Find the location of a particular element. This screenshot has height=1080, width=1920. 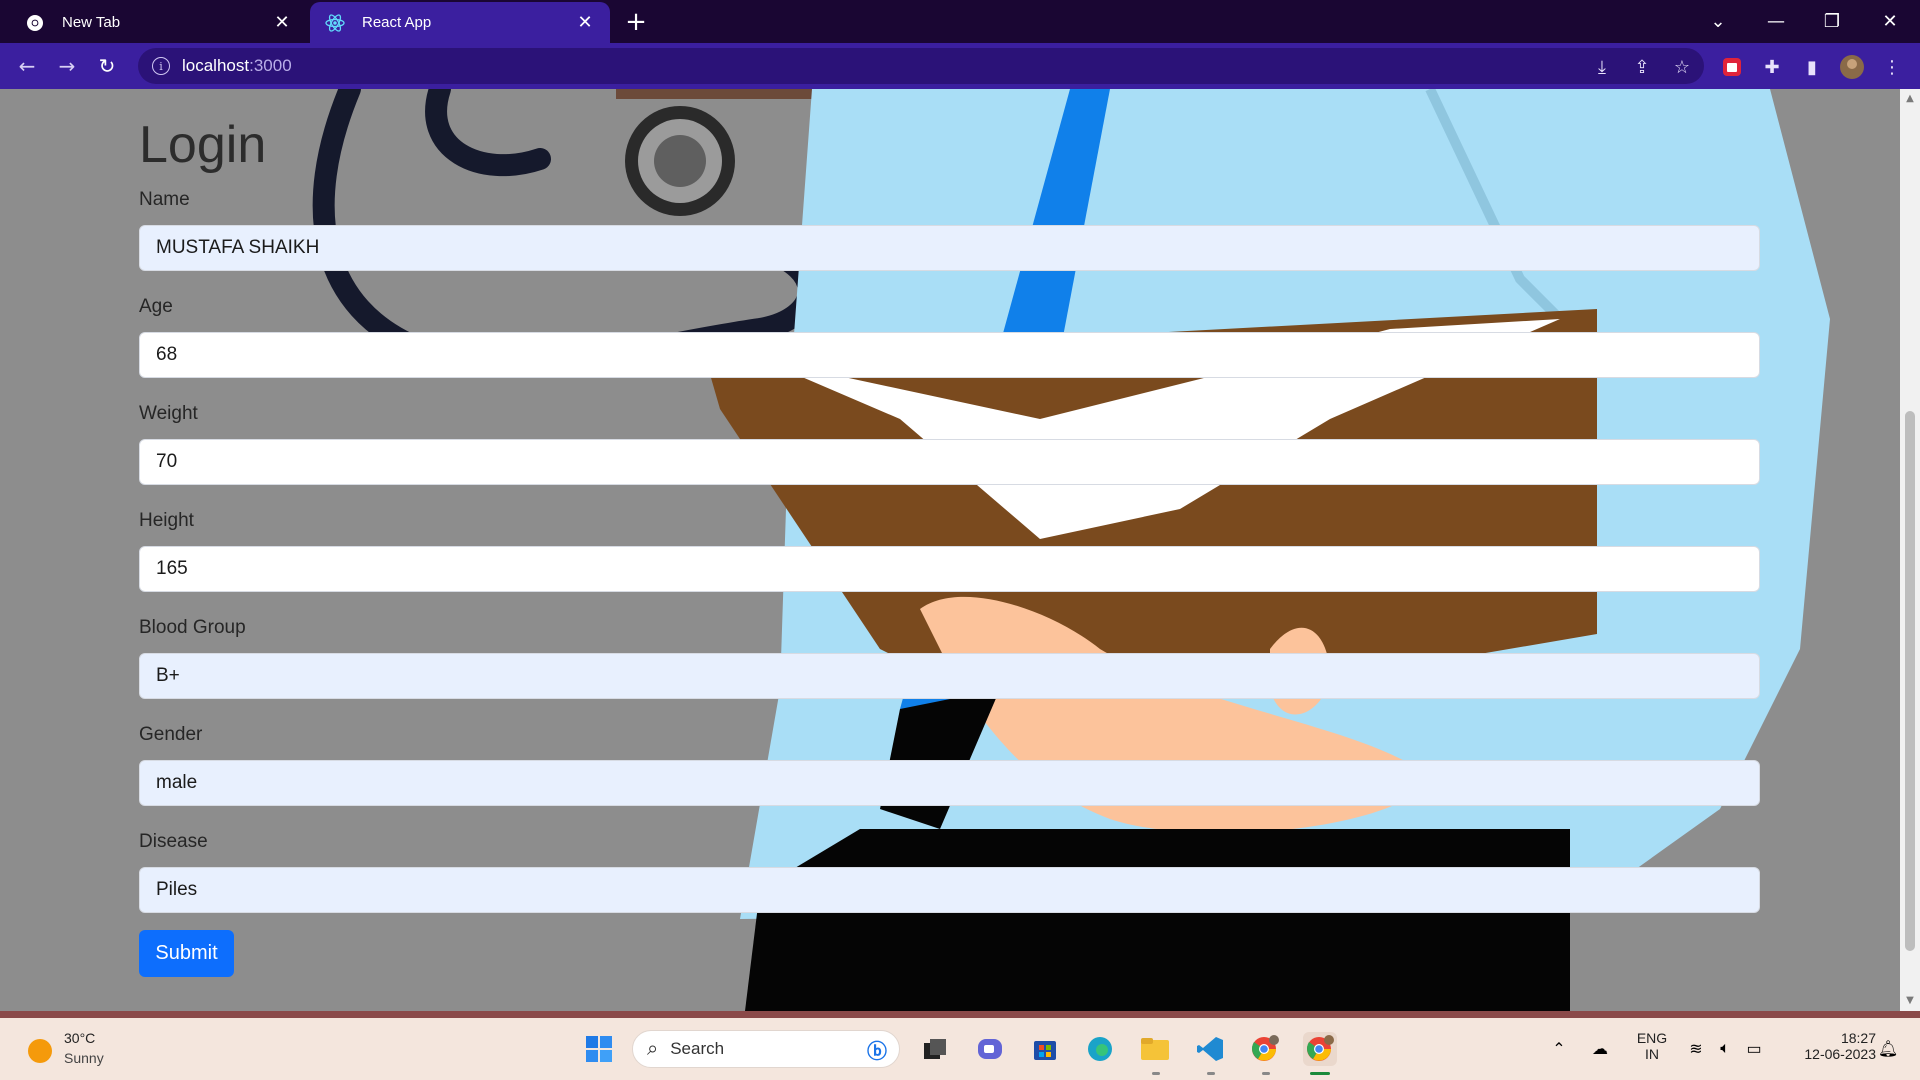

gender-input is located at coordinates (949, 783).